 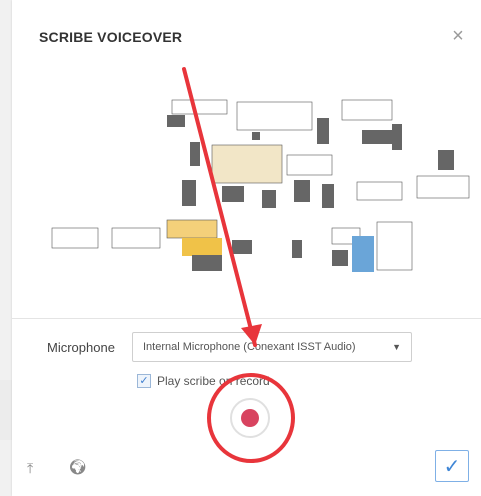 I want to click on check-icon: ✓, so click(x=452, y=467).